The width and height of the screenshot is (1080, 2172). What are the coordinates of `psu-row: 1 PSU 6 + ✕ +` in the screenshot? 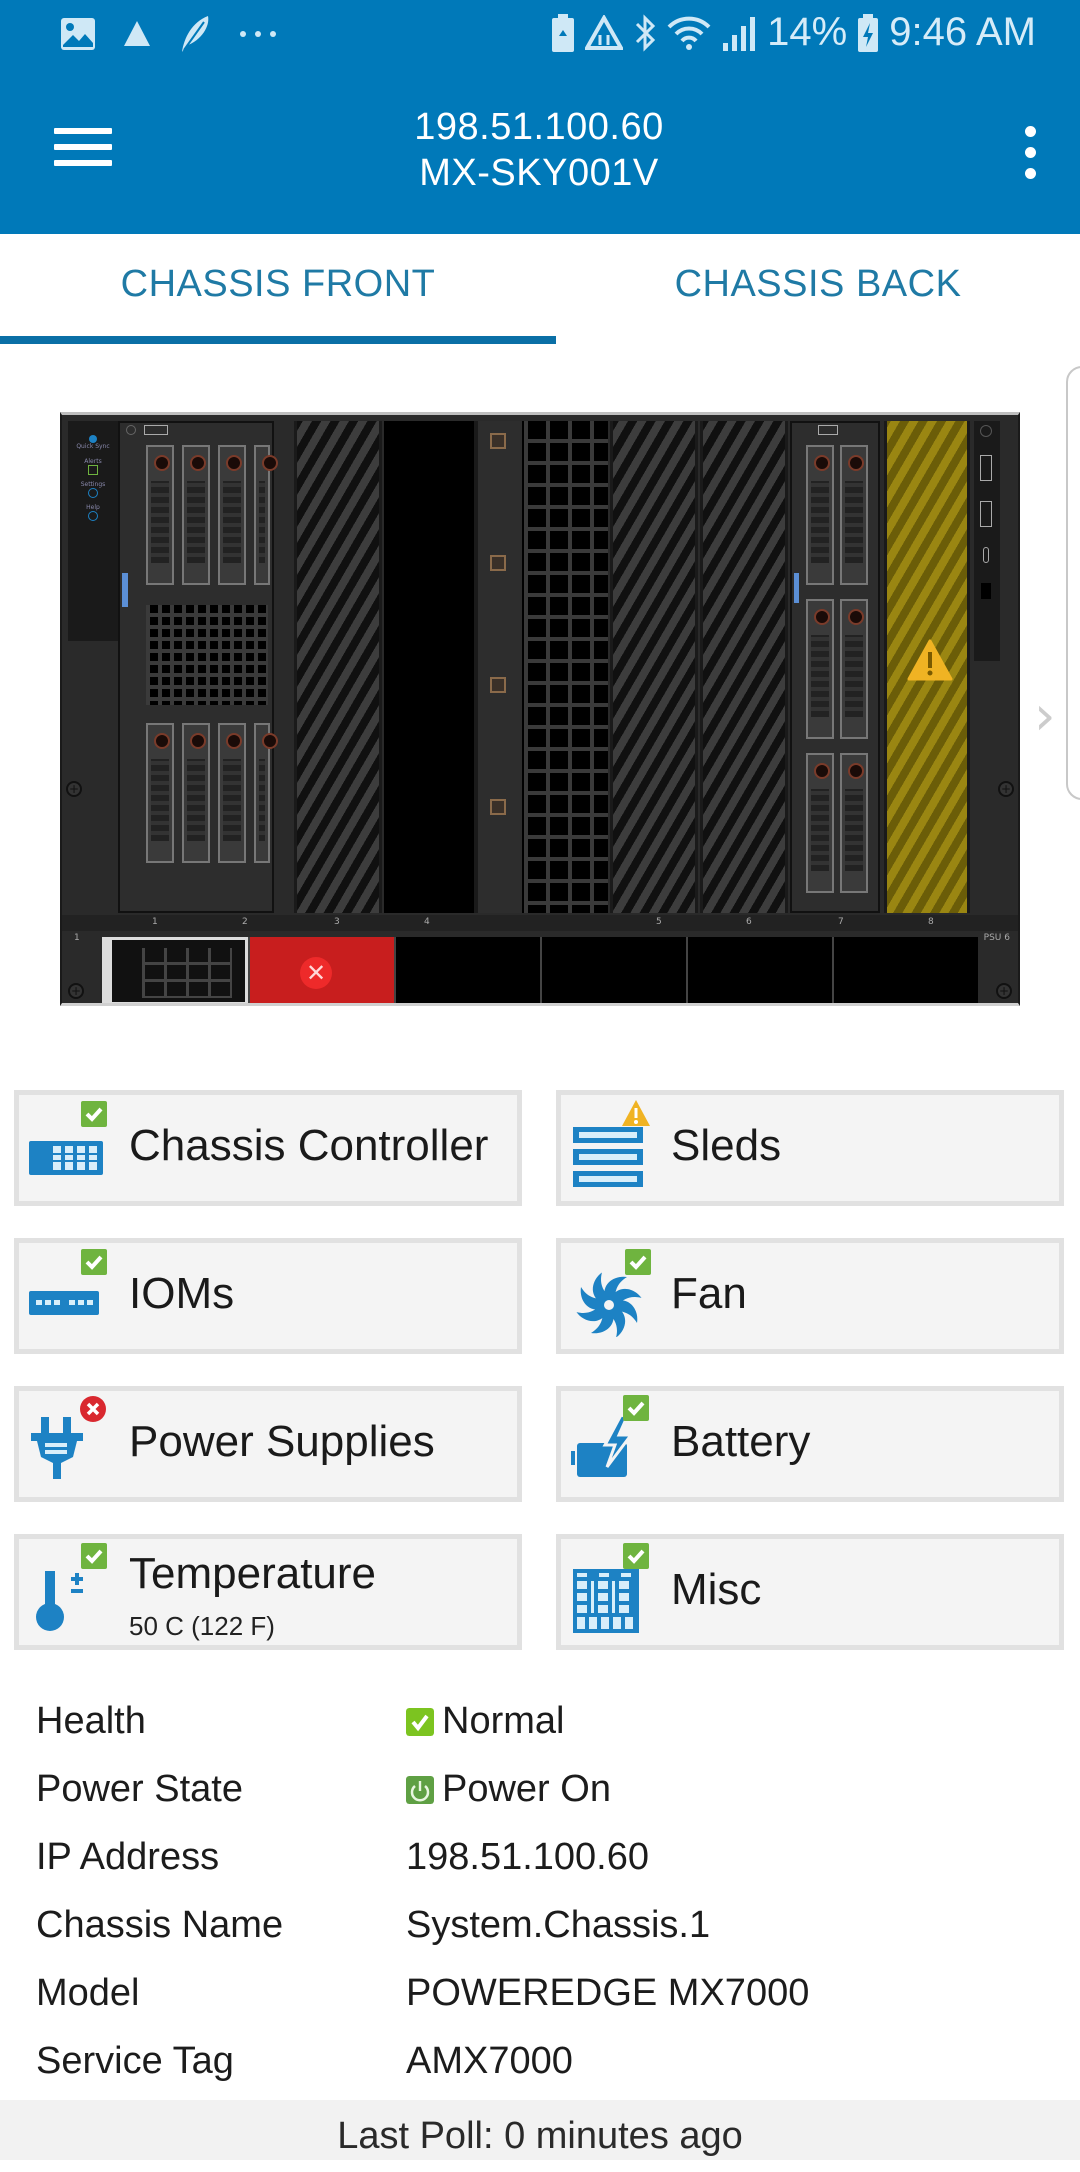 It's located at (540, 967).